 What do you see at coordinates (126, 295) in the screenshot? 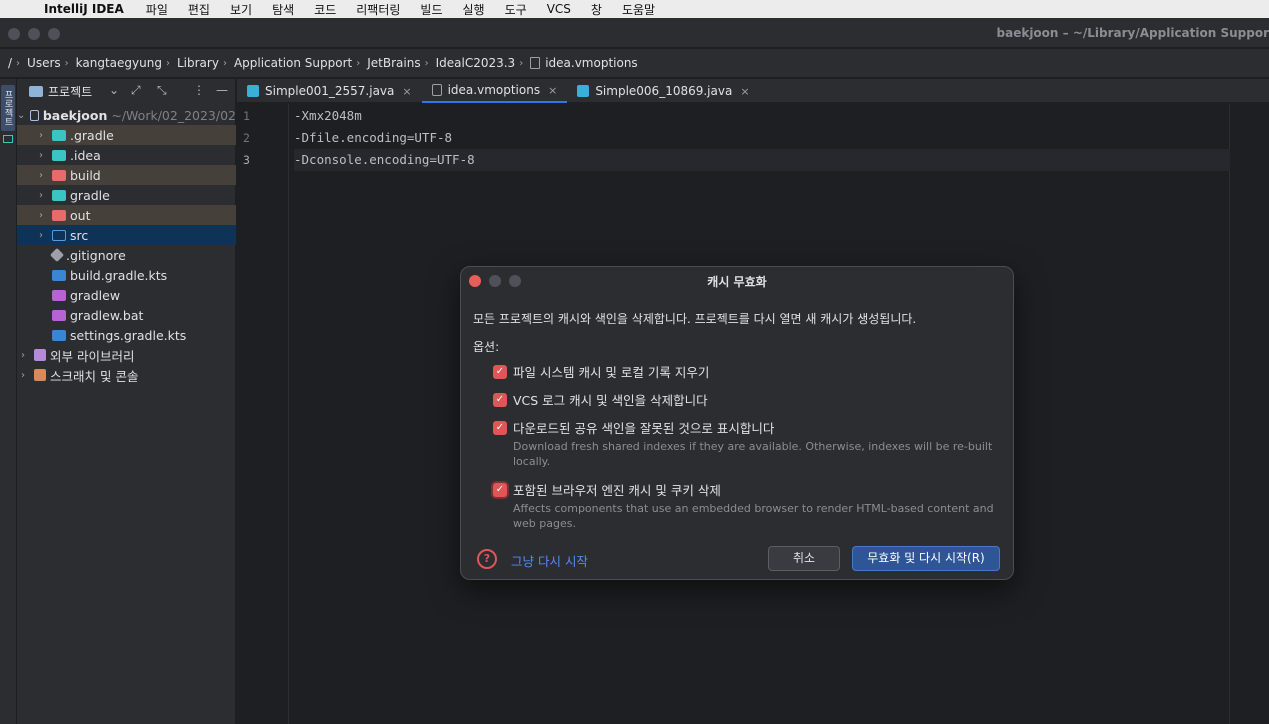
I see `tree-item-gradlew: gradlew` at bounding box center [126, 295].